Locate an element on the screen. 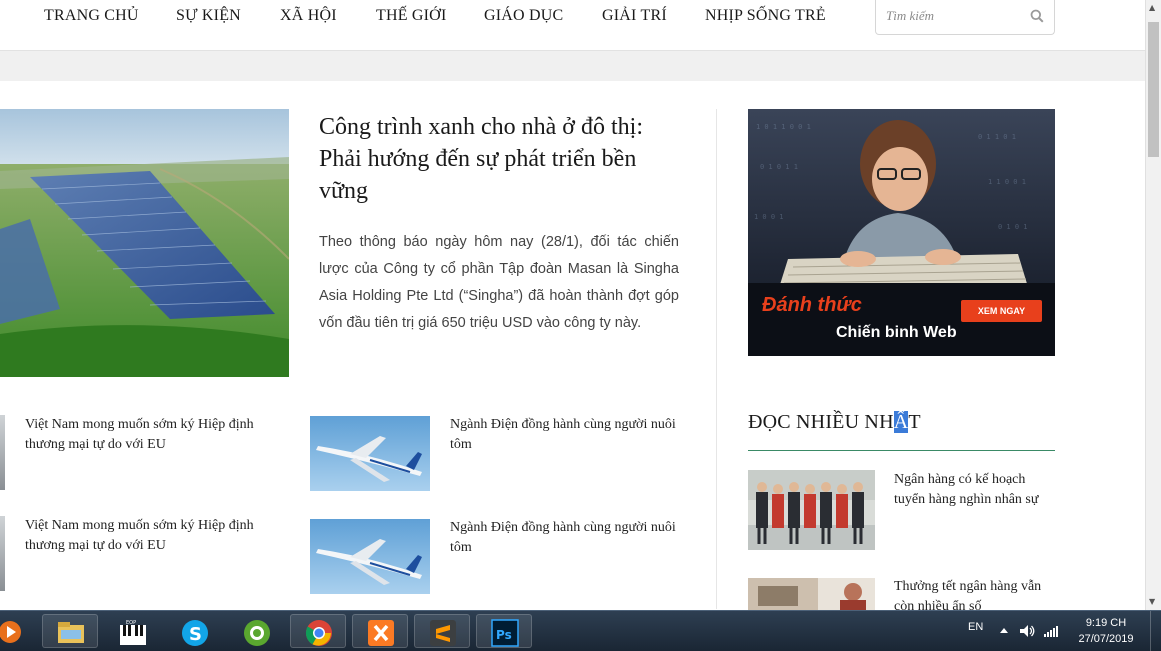 Image resolution: width=1161 pixels, height=651 pixels. system-clock: 9:19 CH 27/07/2019 is located at coordinates (1106, 631).